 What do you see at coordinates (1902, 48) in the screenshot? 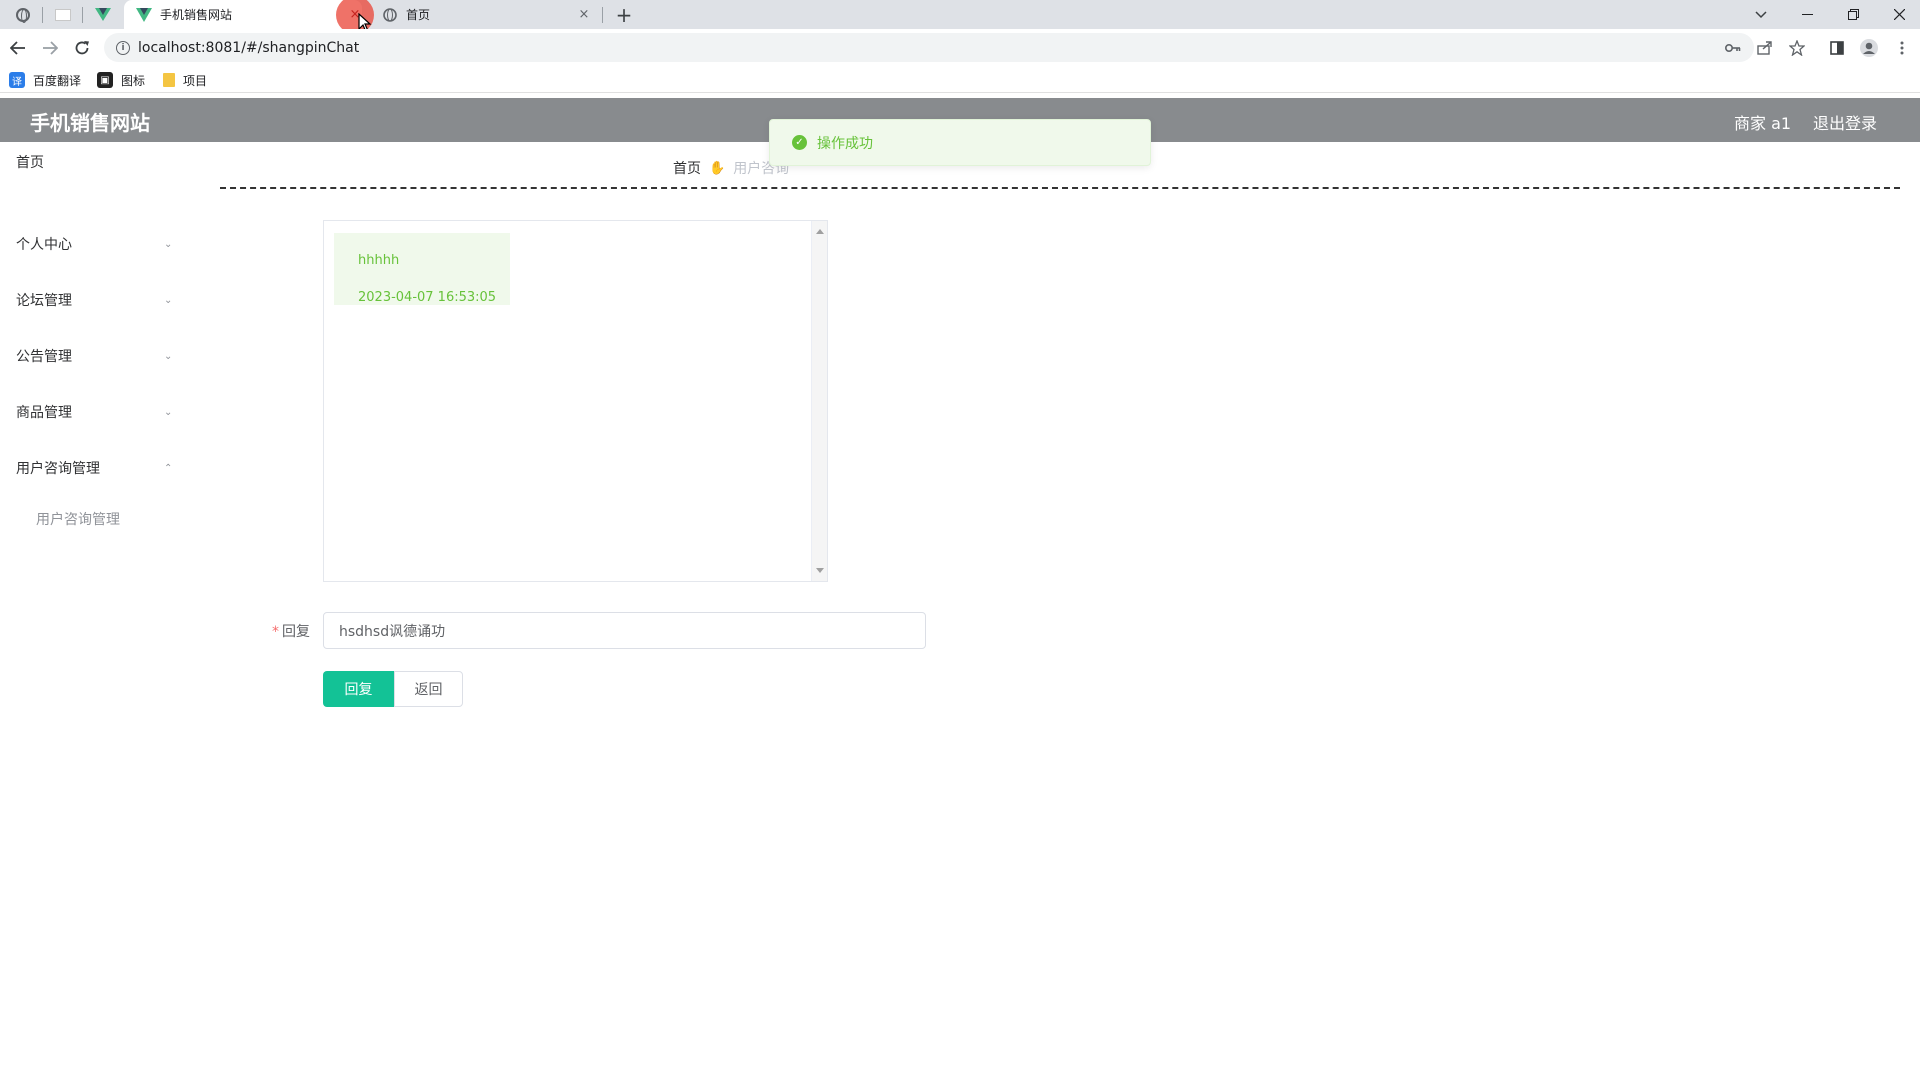
I see `browser-menu-icon` at bounding box center [1902, 48].